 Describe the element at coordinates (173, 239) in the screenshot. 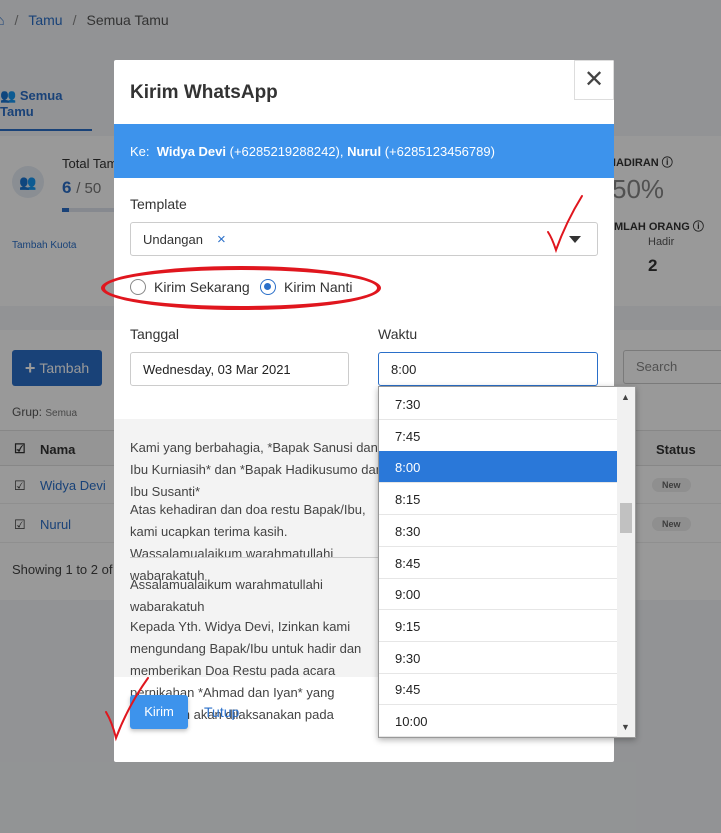

I see `template-value: Undangan` at that location.